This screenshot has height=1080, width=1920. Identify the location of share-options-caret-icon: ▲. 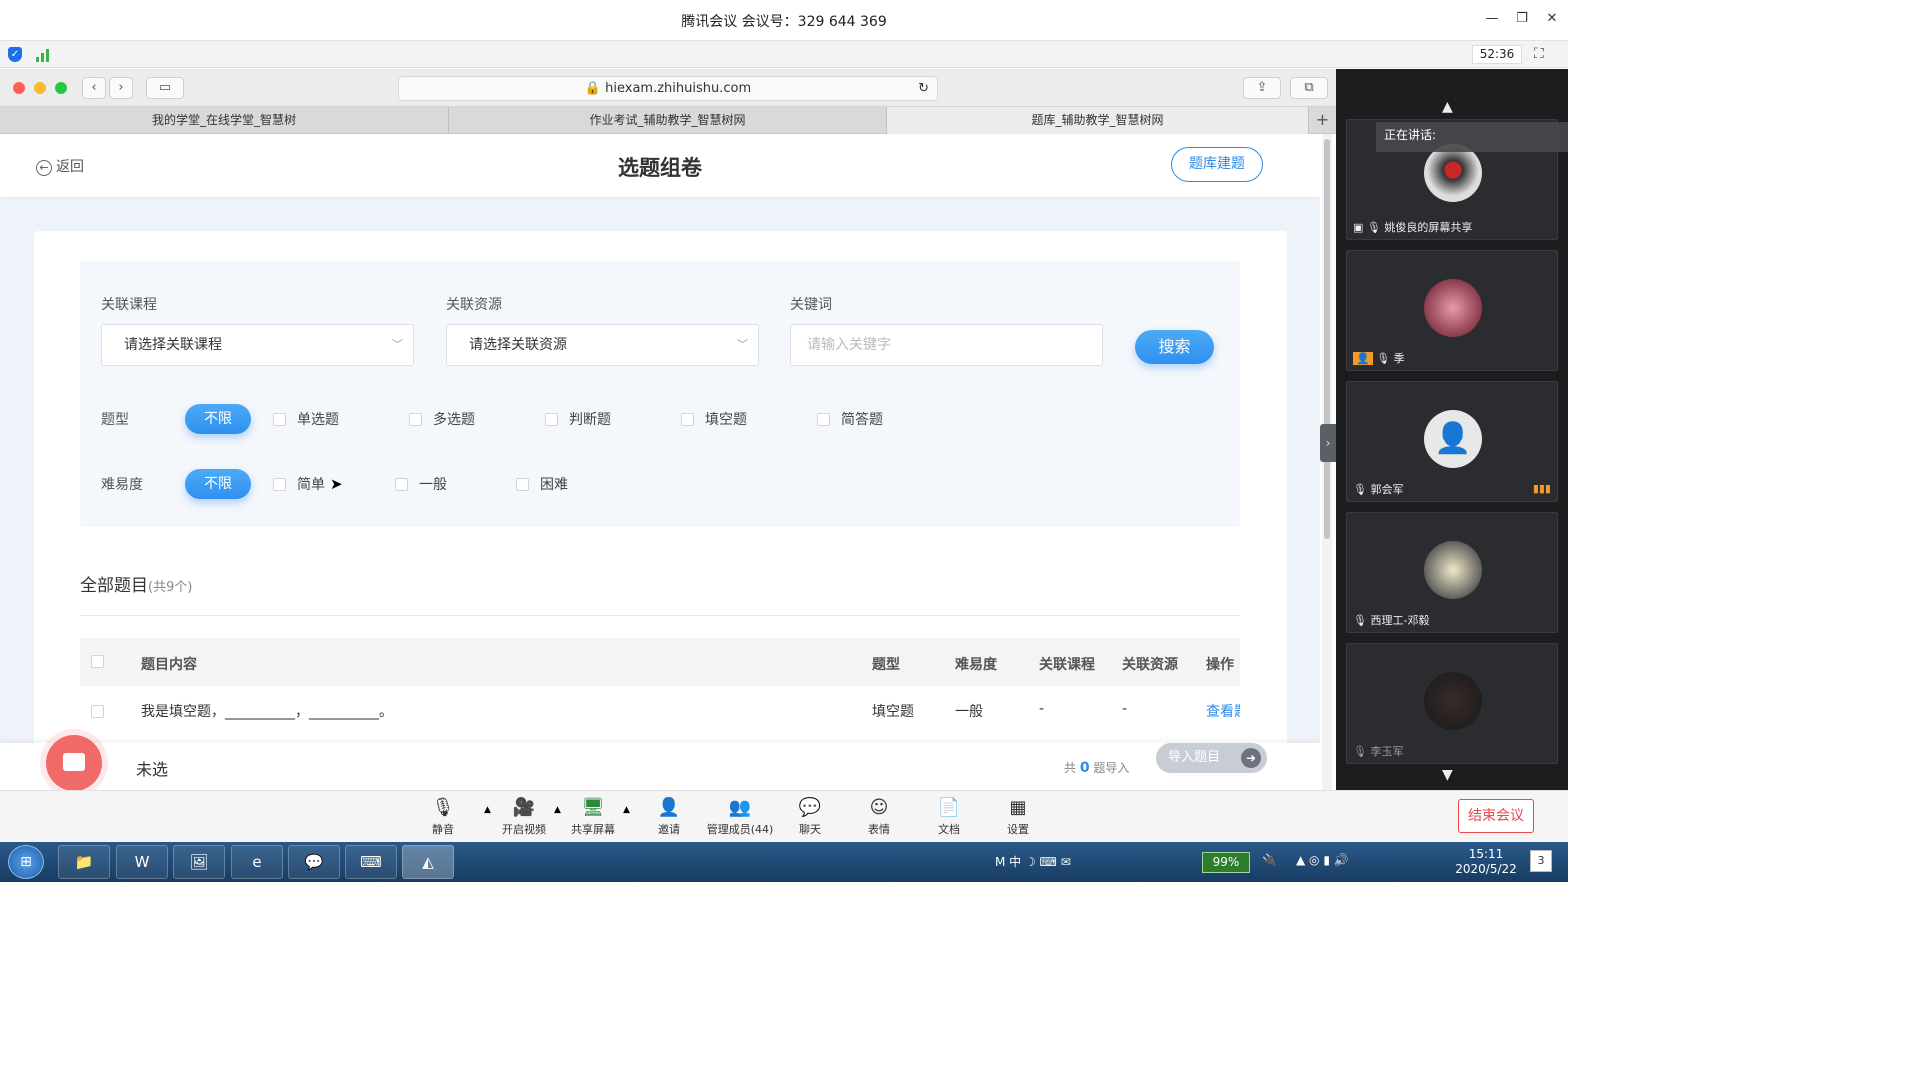
(626, 810).